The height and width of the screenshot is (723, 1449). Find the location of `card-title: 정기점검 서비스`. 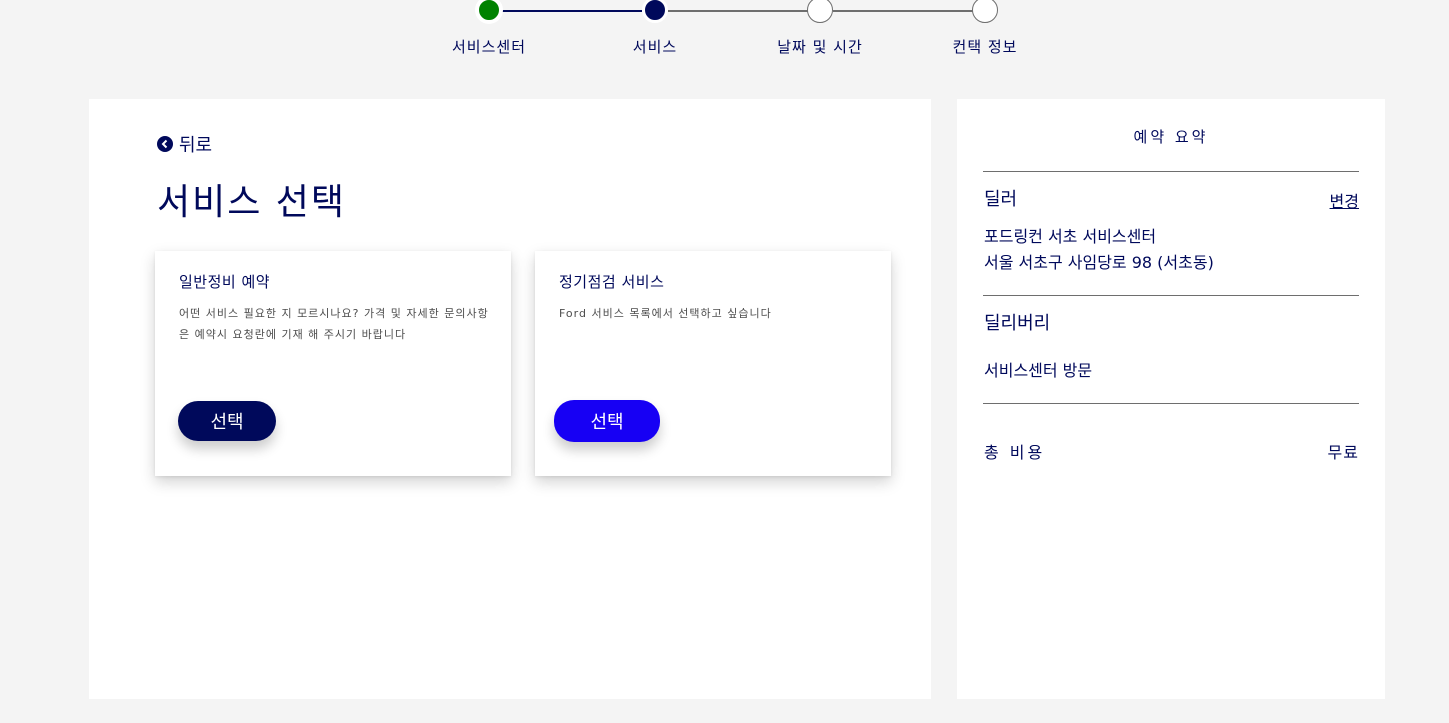

card-title: 정기점검 서비스 is located at coordinates (612, 282).